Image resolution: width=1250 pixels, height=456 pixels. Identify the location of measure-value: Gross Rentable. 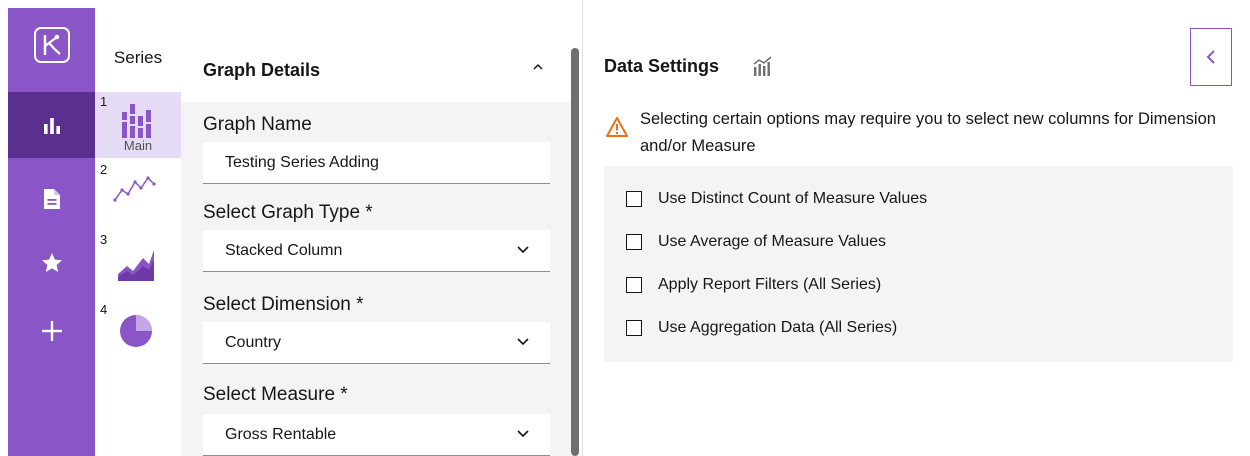
(281, 434).